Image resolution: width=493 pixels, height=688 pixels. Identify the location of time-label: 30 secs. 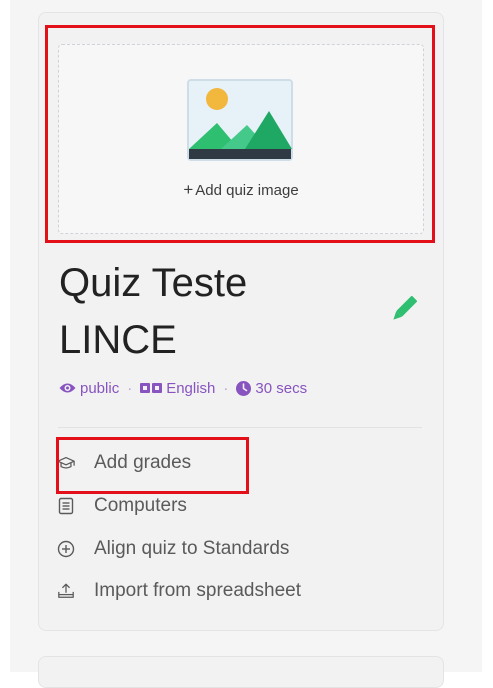
(281, 388).